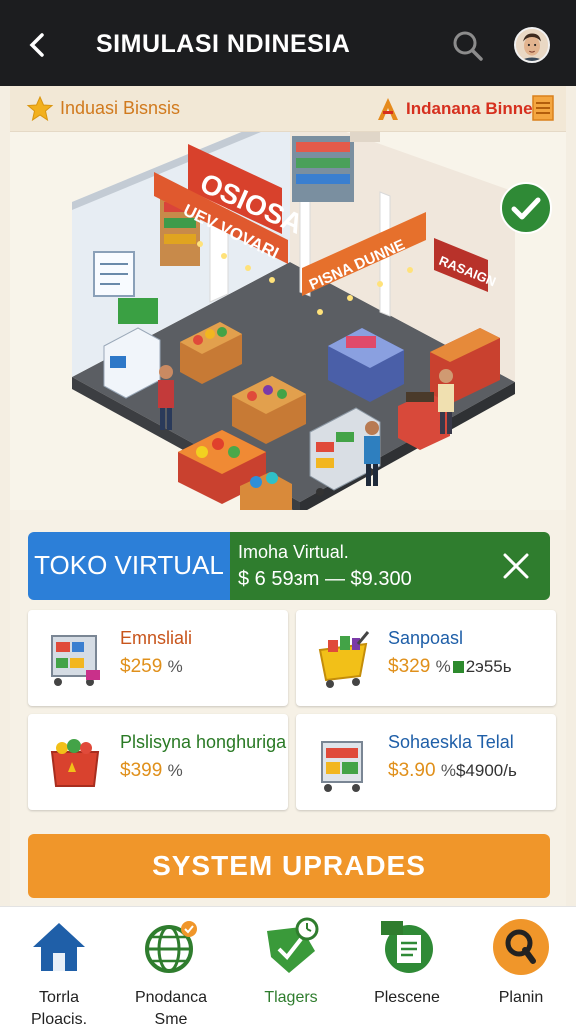 This screenshot has width=576, height=1024. I want to click on store-price-range: $ 6 59зm — $9.300, so click(325, 579).